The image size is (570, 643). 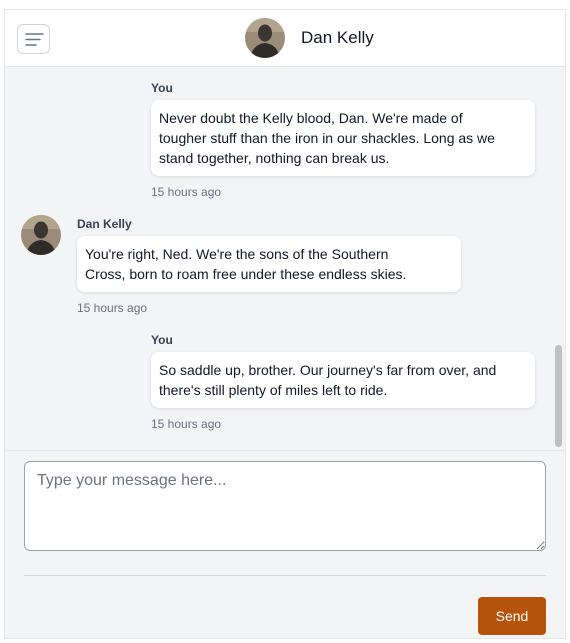 What do you see at coordinates (265, 38) in the screenshot?
I see `contact-avatar` at bounding box center [265, 38].